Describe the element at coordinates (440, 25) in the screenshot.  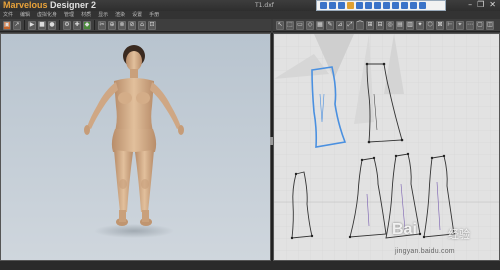
I see `tool2d-button-16: ⊠` at that location.